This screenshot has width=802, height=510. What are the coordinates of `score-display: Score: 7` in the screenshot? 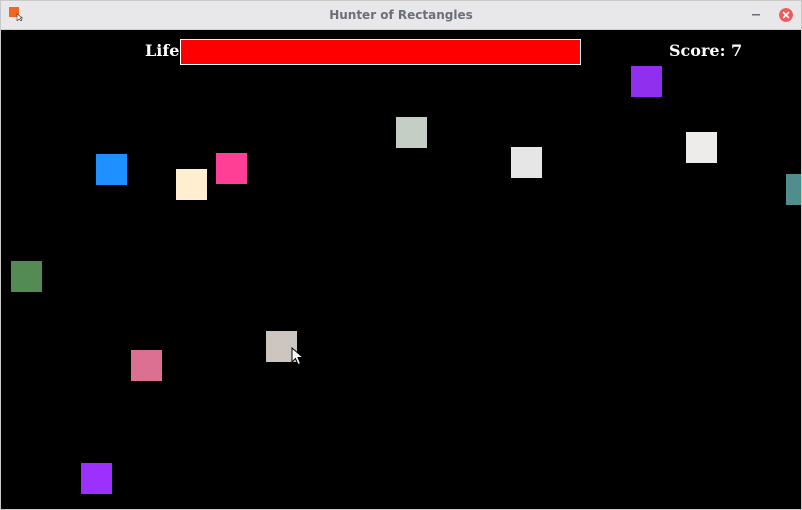 It's located at (706, 50).